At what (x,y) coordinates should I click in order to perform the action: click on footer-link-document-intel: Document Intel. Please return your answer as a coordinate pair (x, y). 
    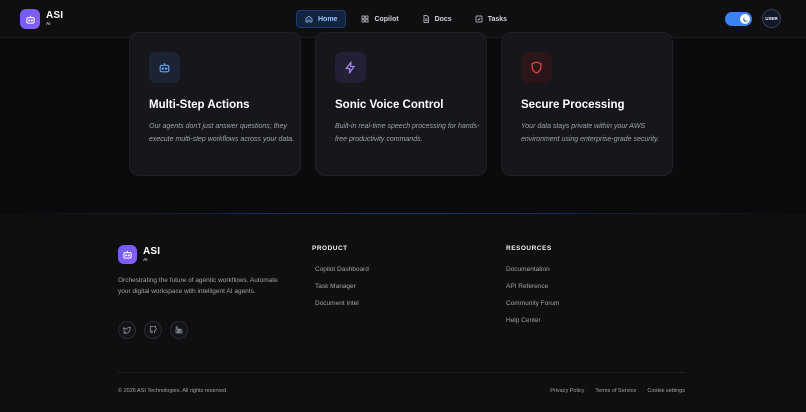
    Looking at the image, I should click on (342, 308).